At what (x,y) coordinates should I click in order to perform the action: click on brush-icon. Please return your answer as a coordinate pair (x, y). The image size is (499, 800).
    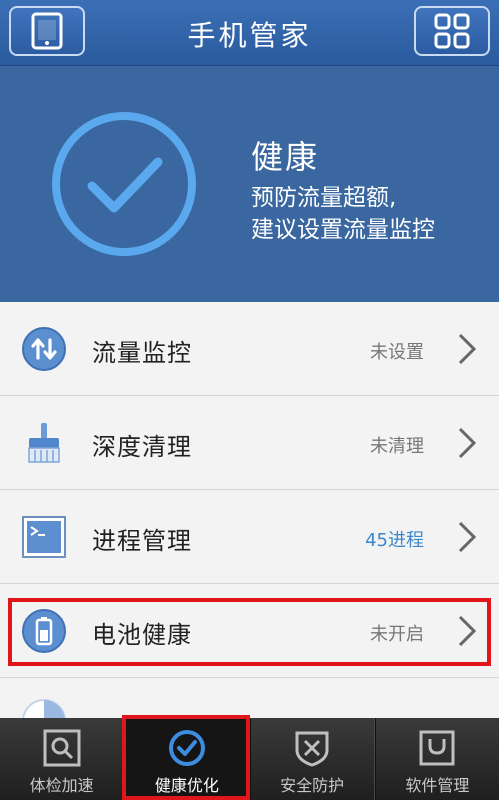
    Looking at the image, I should click on (44, 443).